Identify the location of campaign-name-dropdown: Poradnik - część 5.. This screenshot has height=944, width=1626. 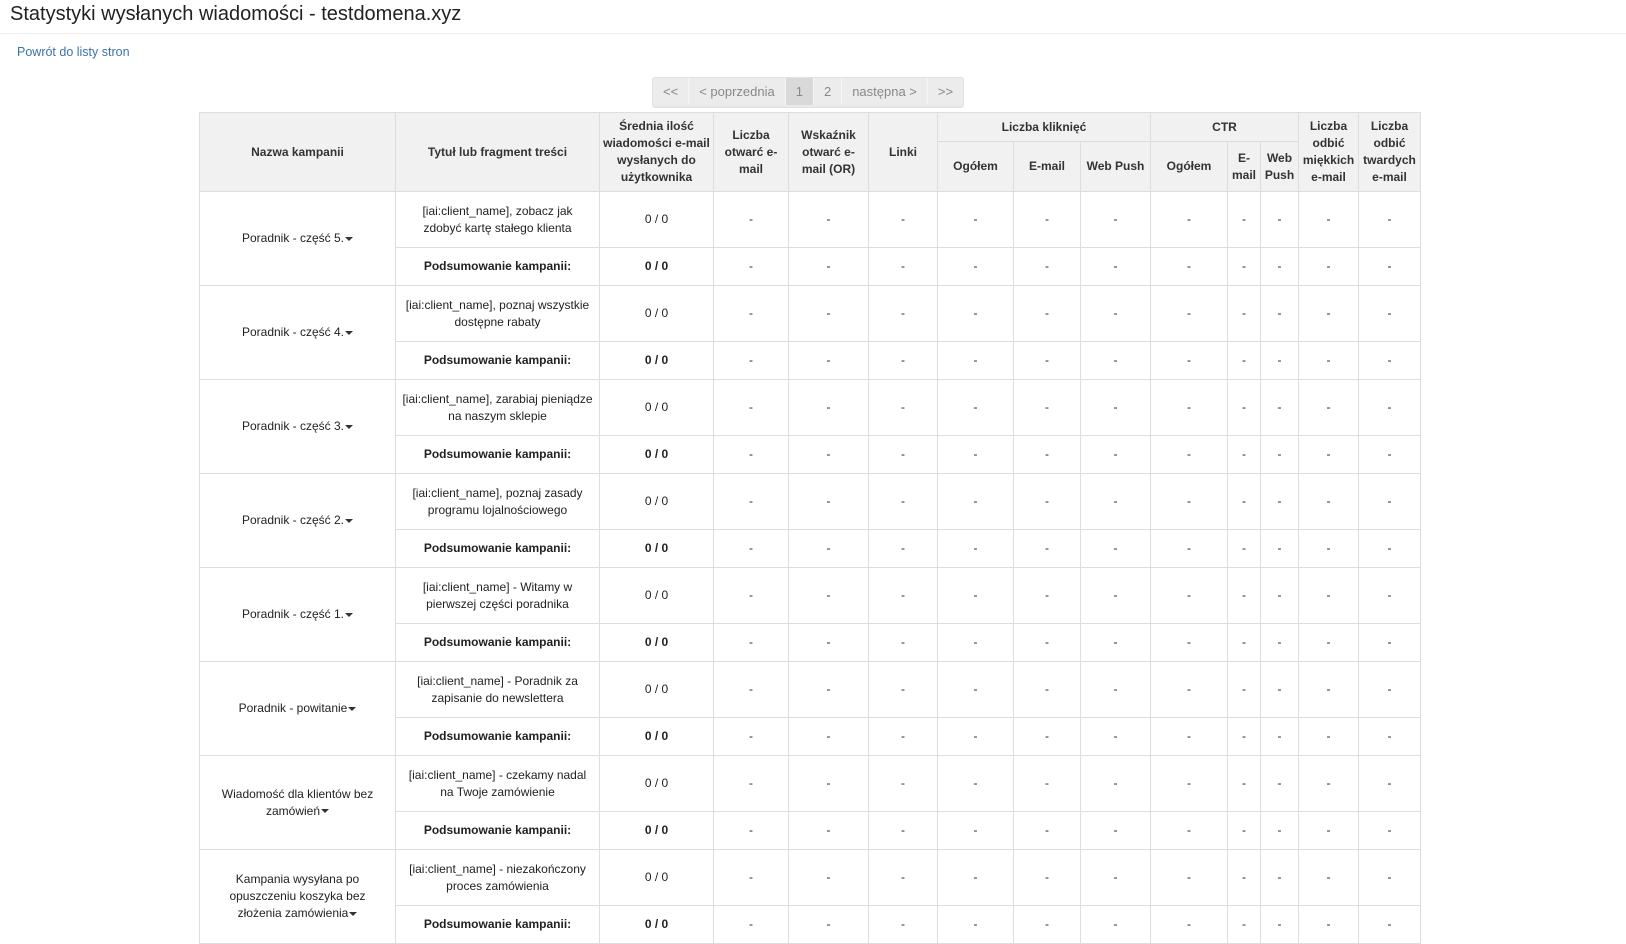
(297, 238).